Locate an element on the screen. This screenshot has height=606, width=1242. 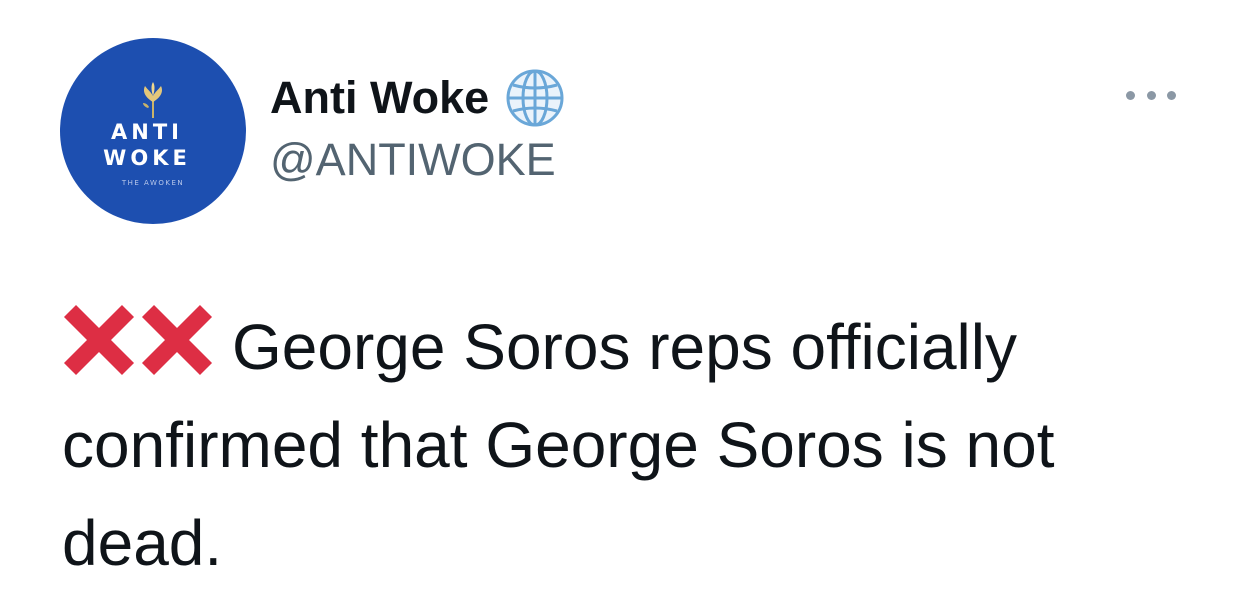
more-options-icon is located at coordinates (1151, 95).